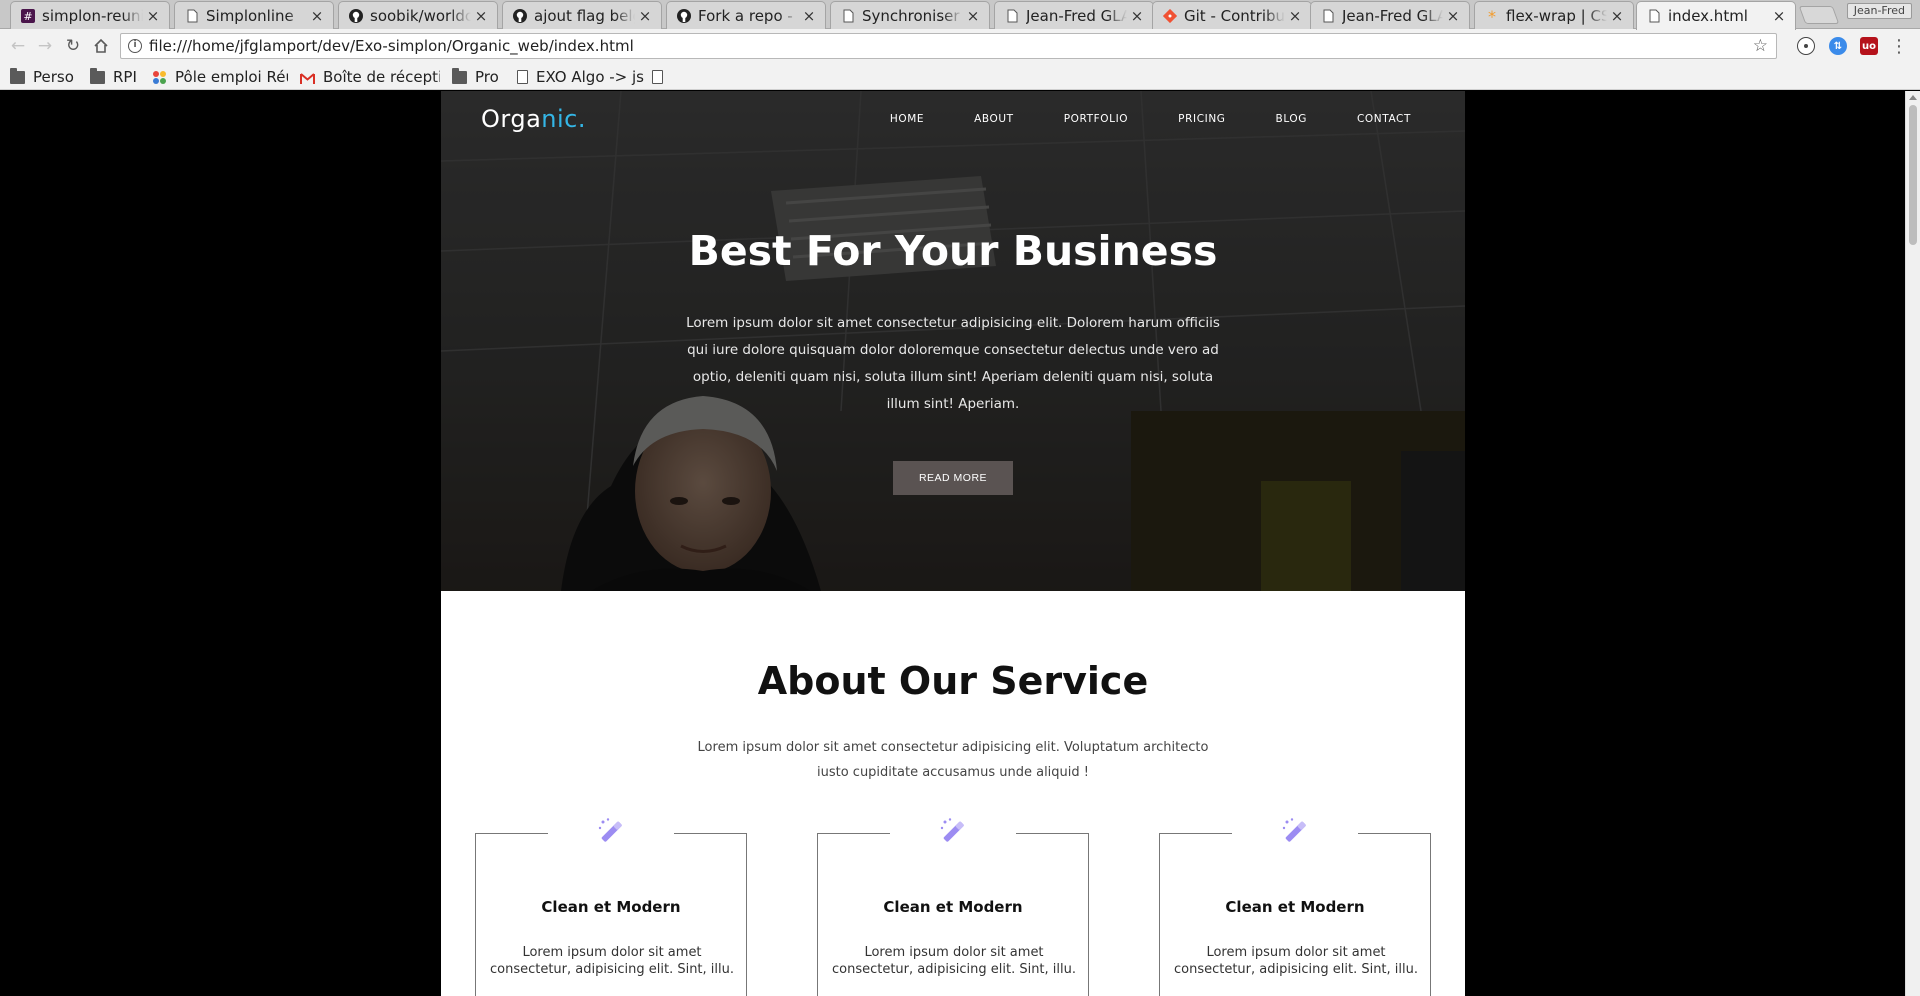  What do you see at coordinates (1096, 119) in the screenshot?
I see `nav-portfolio: PORTFOLIO` at bounding box center [1096, 119].